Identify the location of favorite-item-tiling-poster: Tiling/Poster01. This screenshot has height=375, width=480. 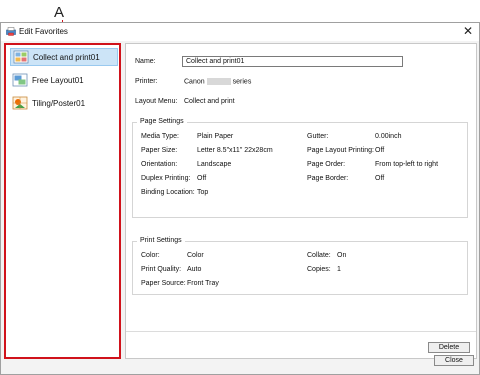
(48, 103).